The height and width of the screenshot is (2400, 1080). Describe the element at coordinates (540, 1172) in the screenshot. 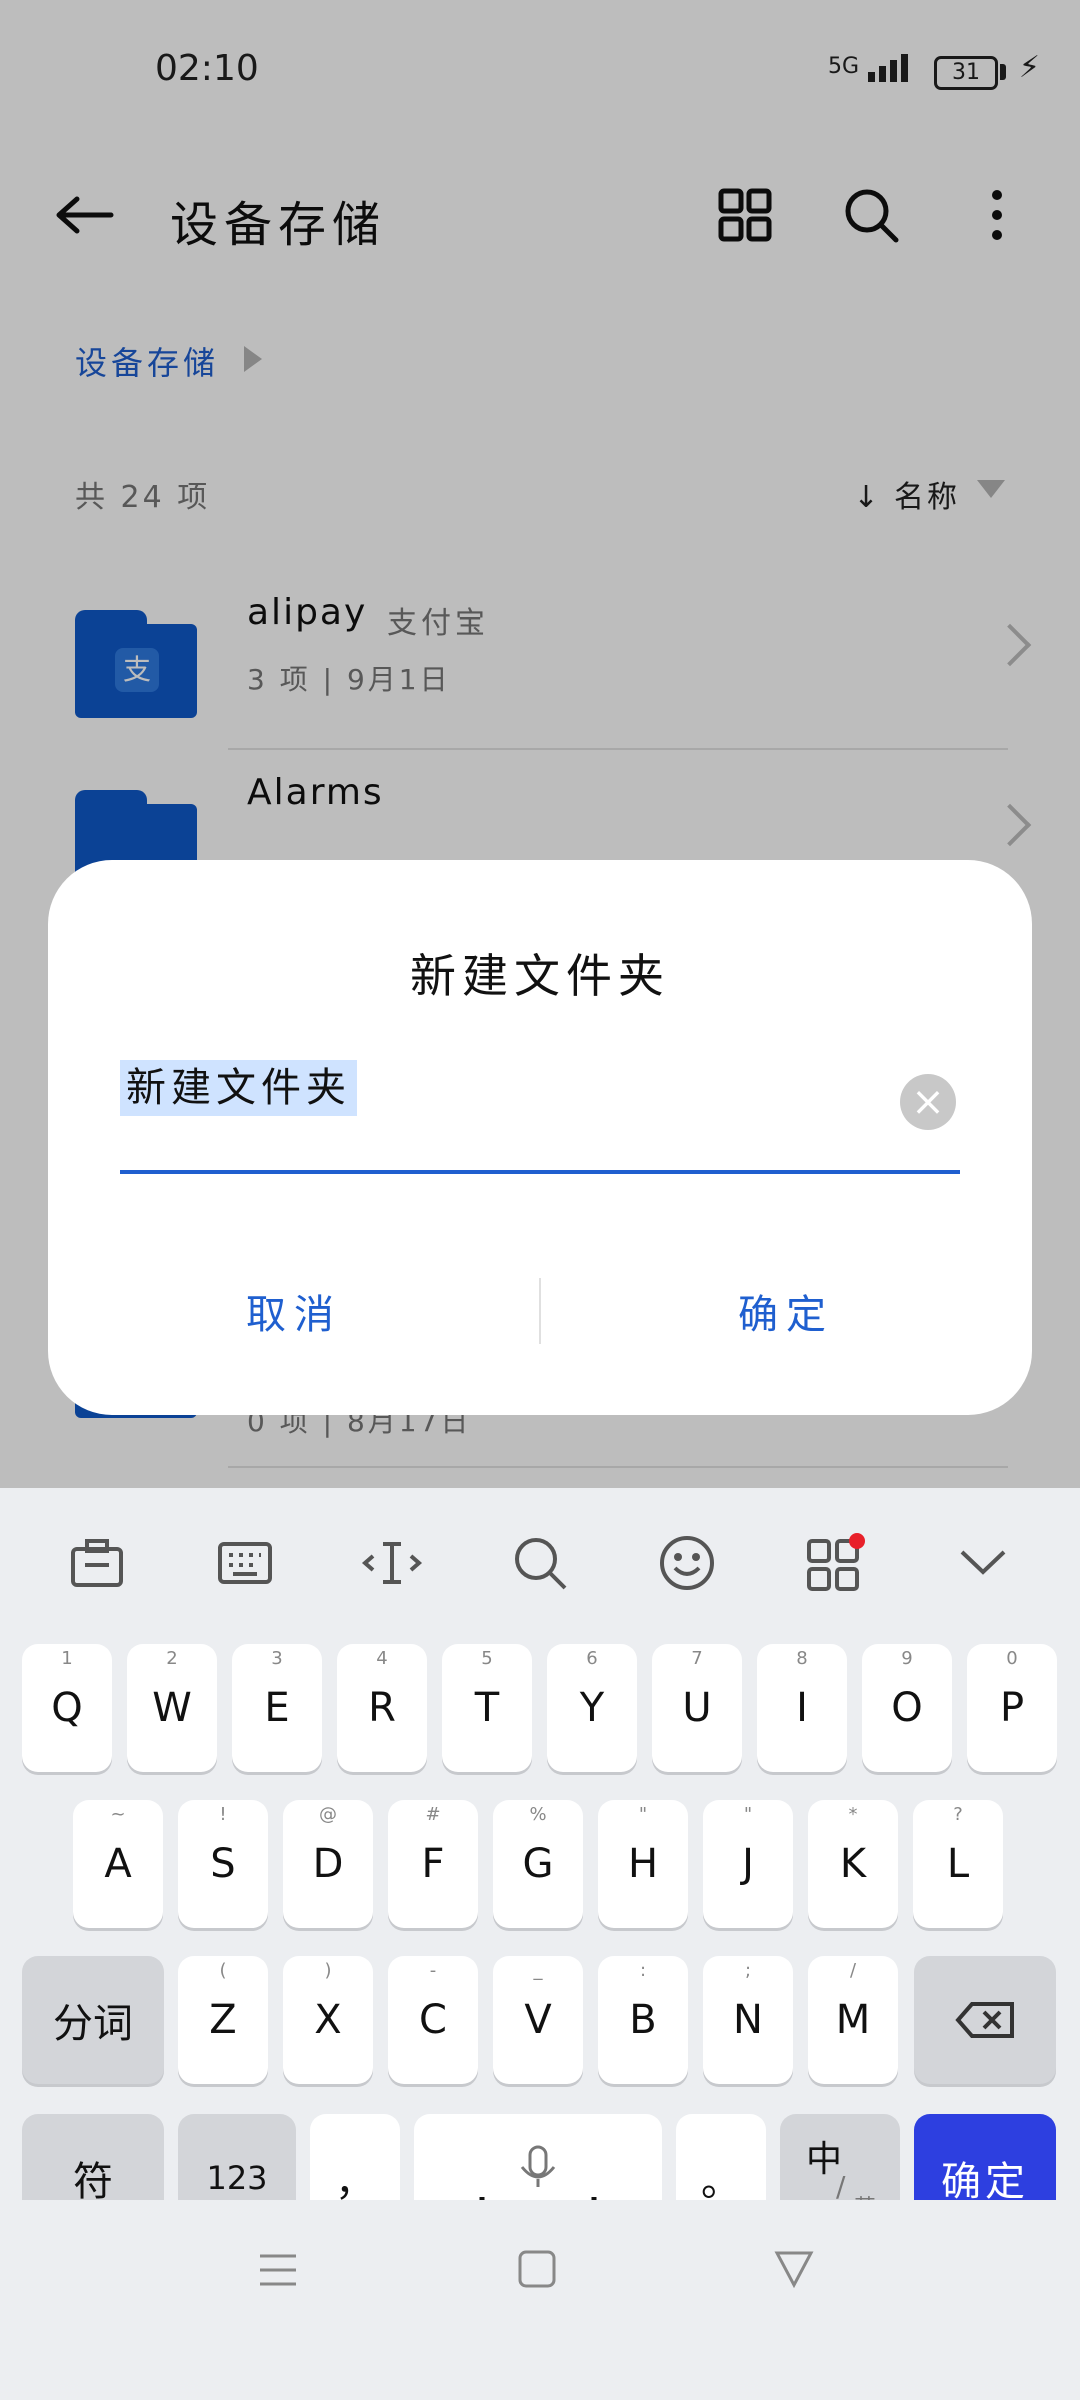

I see `input-underline` at that location.